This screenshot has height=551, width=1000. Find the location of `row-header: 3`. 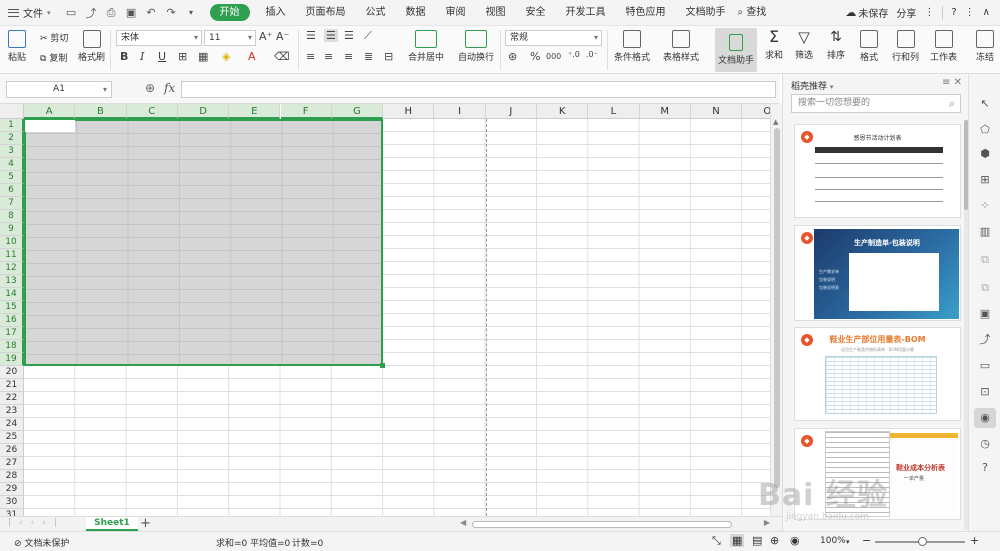

row-header: 3 is located at coordinates (12, 151).